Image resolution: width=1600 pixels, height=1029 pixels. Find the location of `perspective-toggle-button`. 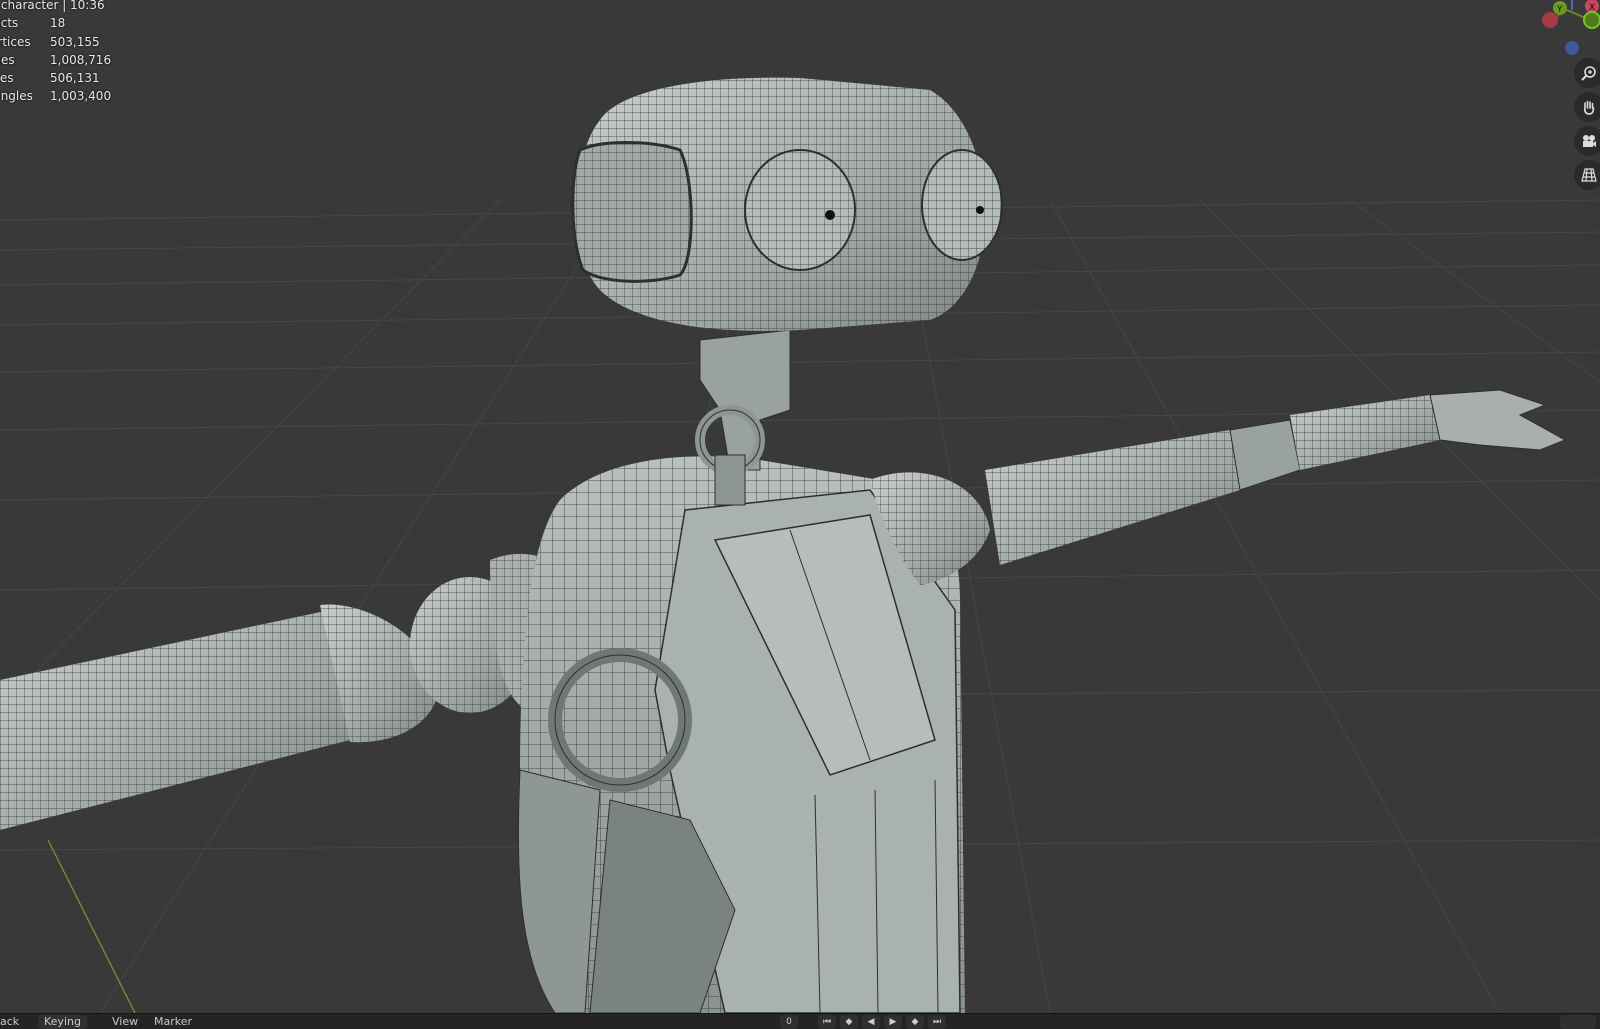

perspective-toggle-button is located at coordinates (1587, 175).